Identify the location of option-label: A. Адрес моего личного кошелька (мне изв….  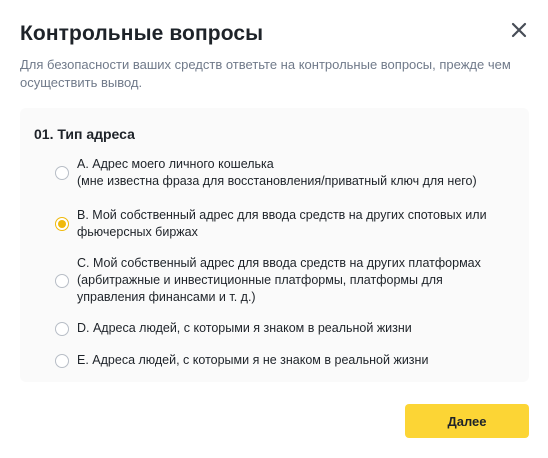
(277, 172).